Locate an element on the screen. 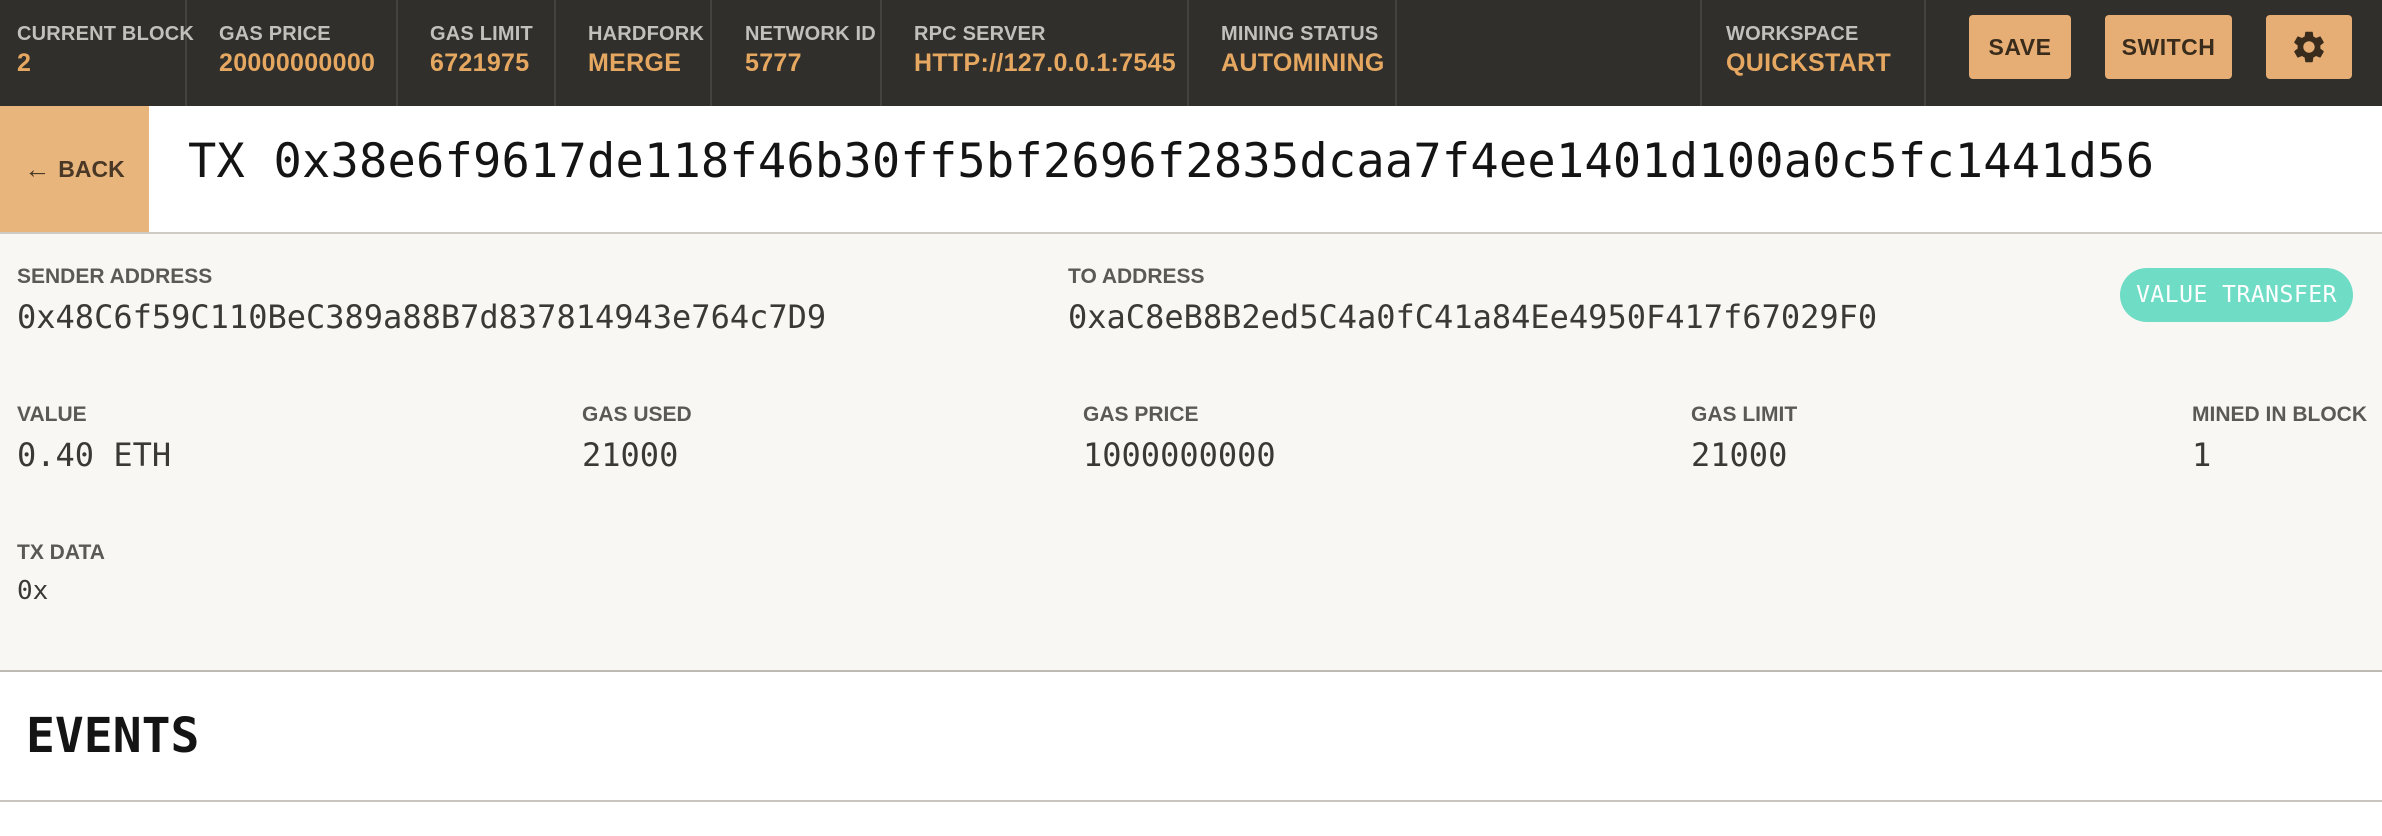  field-label: VALUE is located at coordinates (52, 414).